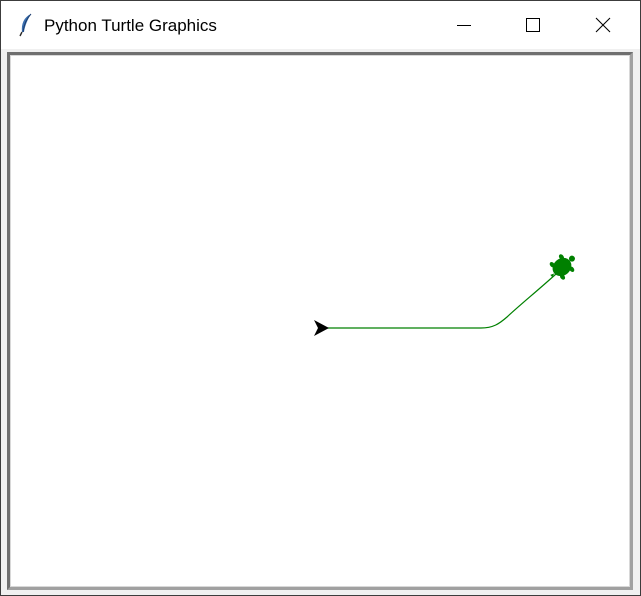 The width and height of the screenshot is (641, 596). Describe the element at coordinates (320, 25) in the screenshot. I see `title-bar: Python Turtle Graphics` at that location.